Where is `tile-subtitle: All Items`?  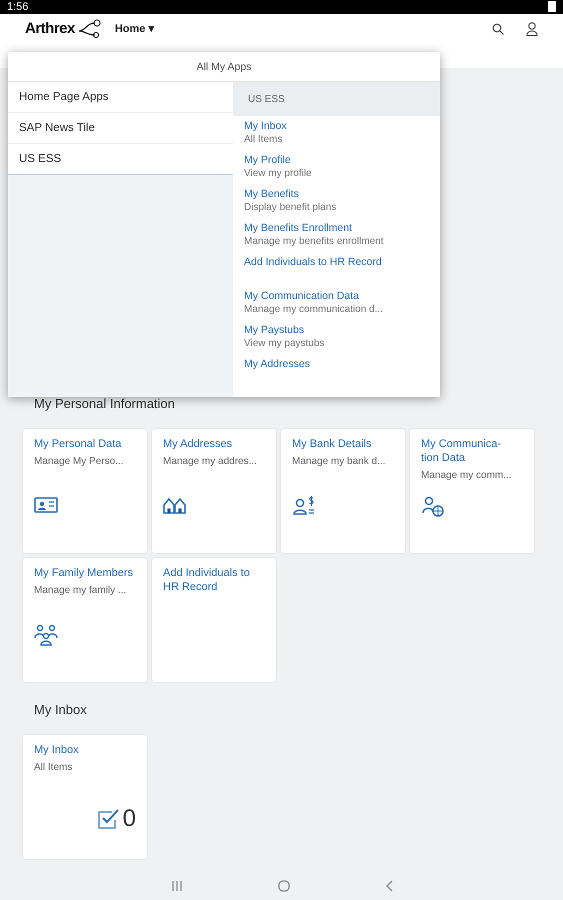
tile-subtitle: All Items is located at coordinates (54, 768).